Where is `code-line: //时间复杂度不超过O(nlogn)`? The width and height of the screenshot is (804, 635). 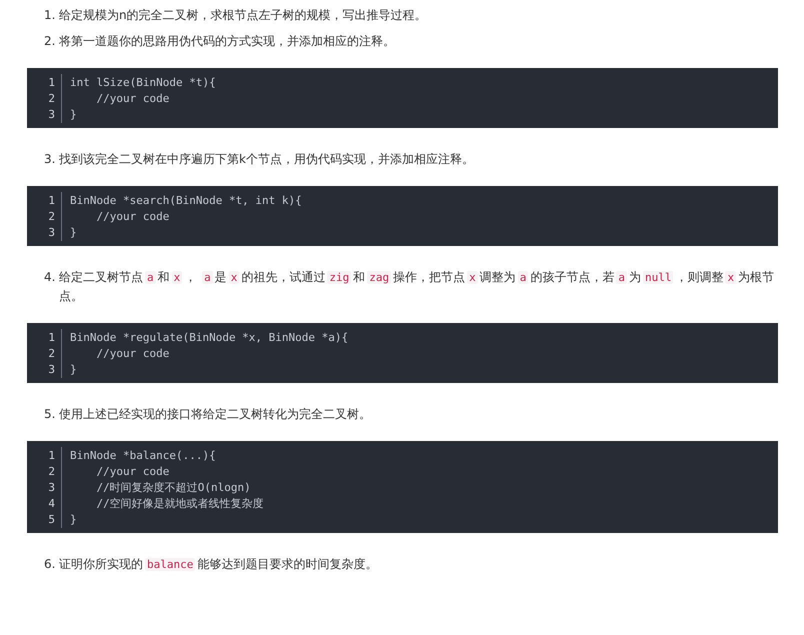 code-line: //时间复杂度不超过O(nlogn) is located at coordinates (173, 487).